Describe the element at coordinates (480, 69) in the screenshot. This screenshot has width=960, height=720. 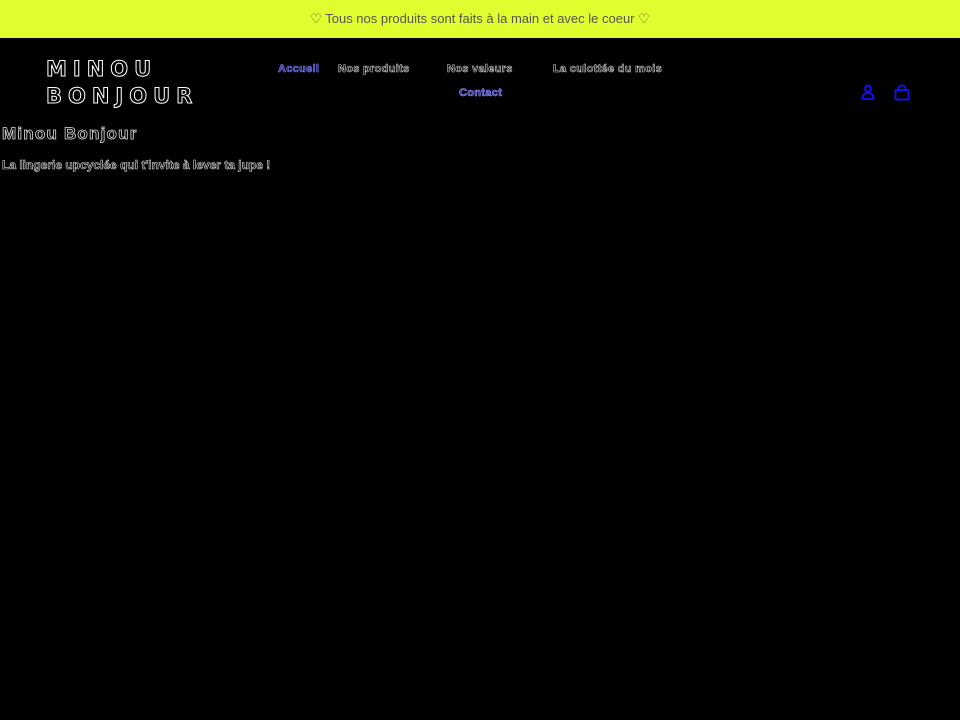
I see `nav-link-nos-valeurs: Nos valeurs` at that location.